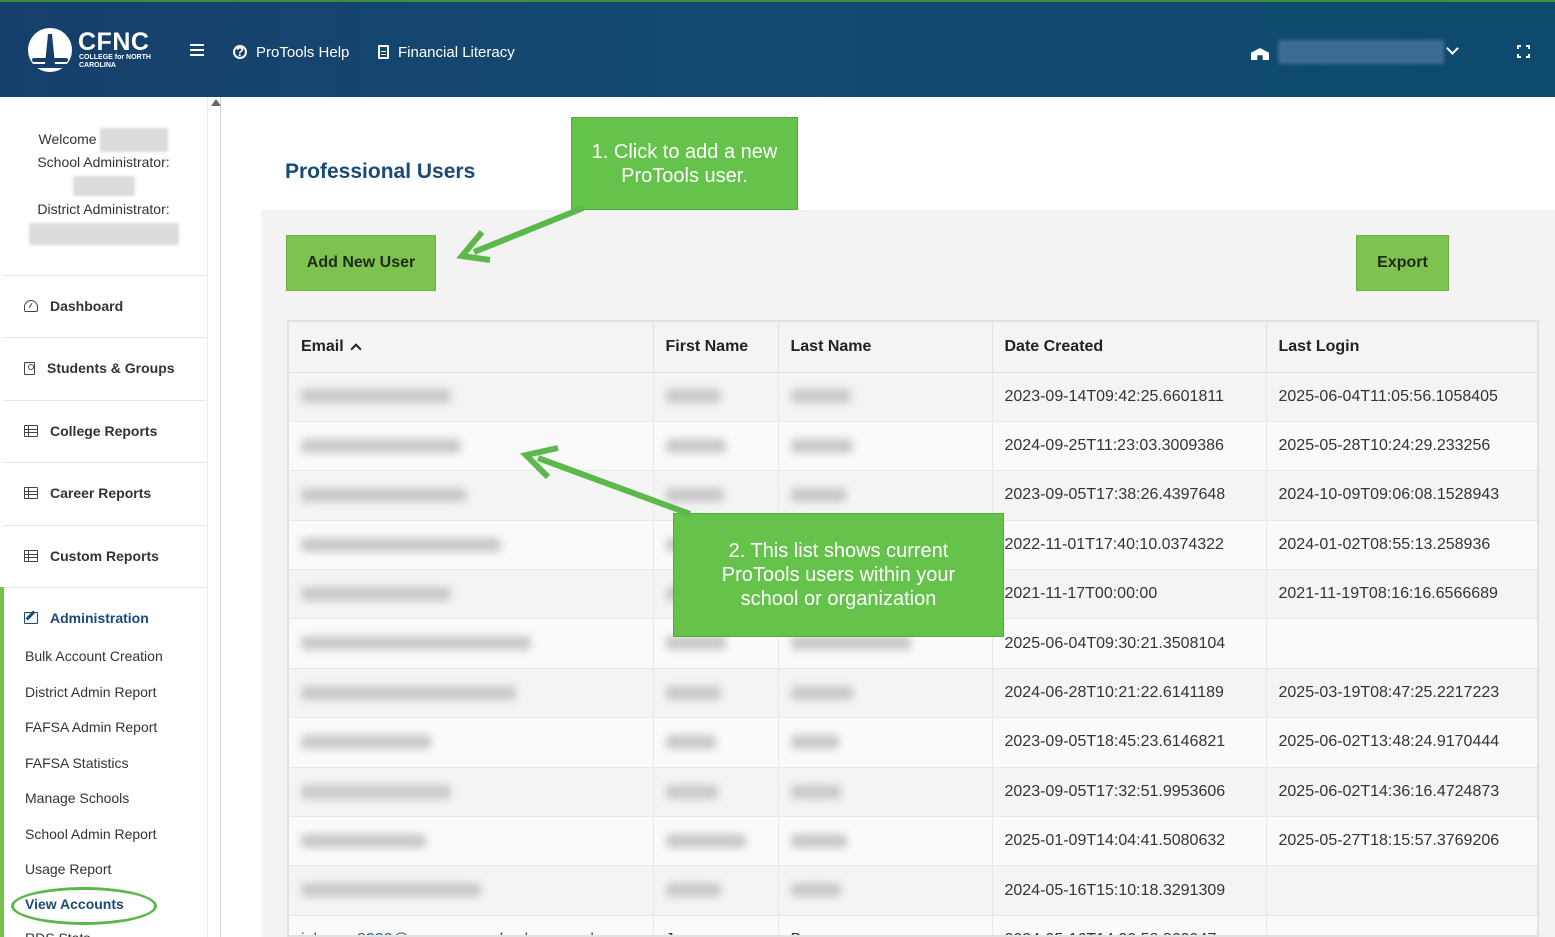 The width and height of the screenshot is (1555, 937). I want to click on scroll-up-icon, so click(216, 102).